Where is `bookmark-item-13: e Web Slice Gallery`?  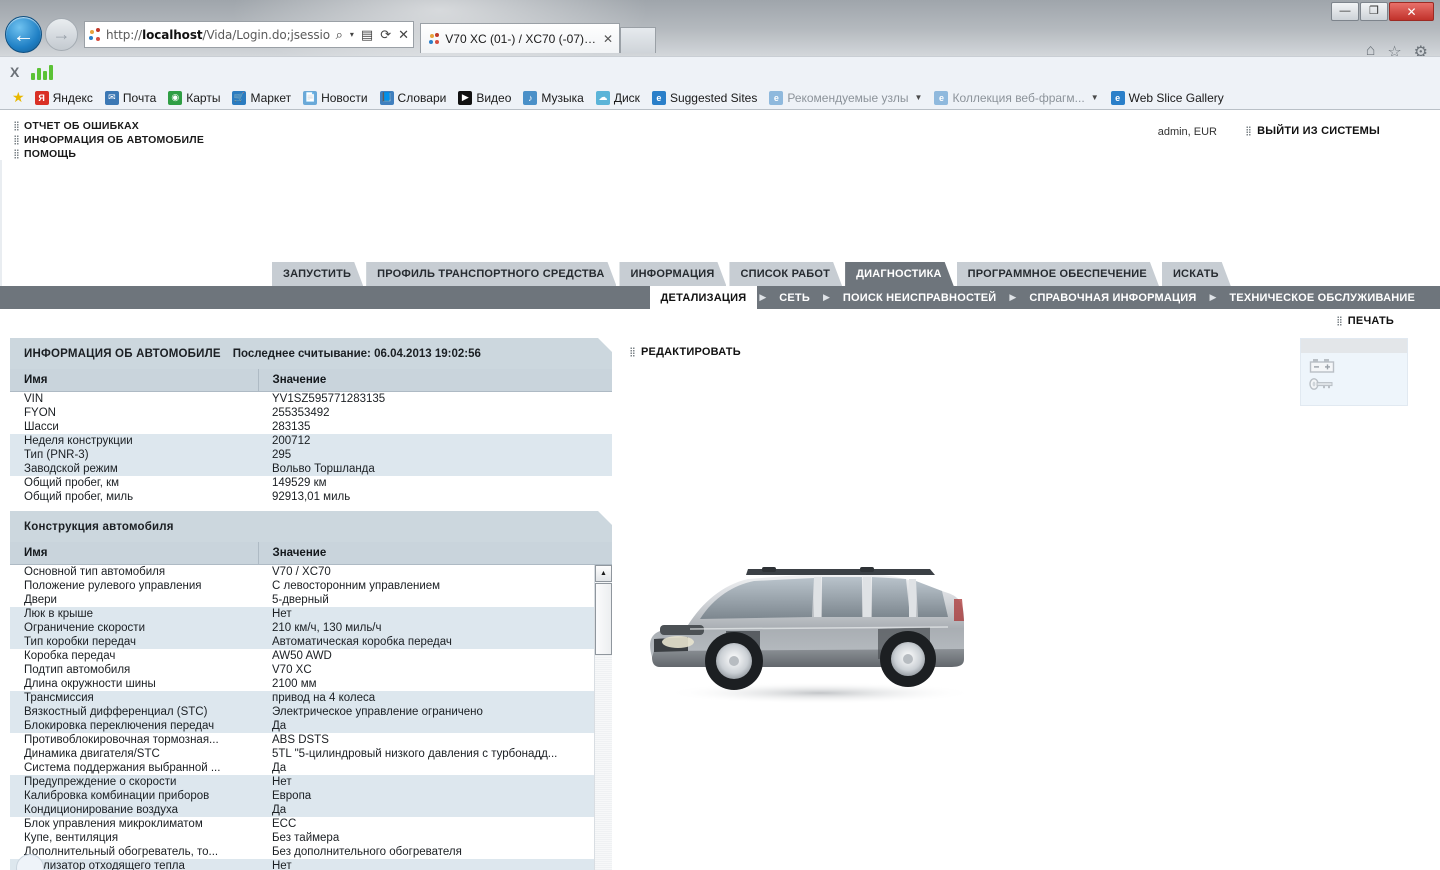
bookmark-item-13: e Web Slice Gallery is located at coordinates (1167, 97).